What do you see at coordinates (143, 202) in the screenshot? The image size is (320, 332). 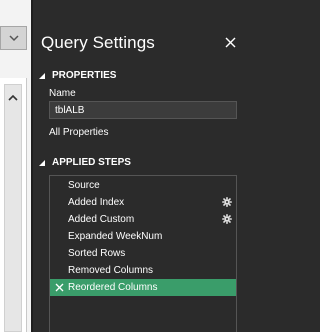 I see `step-added-index: Added Index` at bounding box center [143, 202].